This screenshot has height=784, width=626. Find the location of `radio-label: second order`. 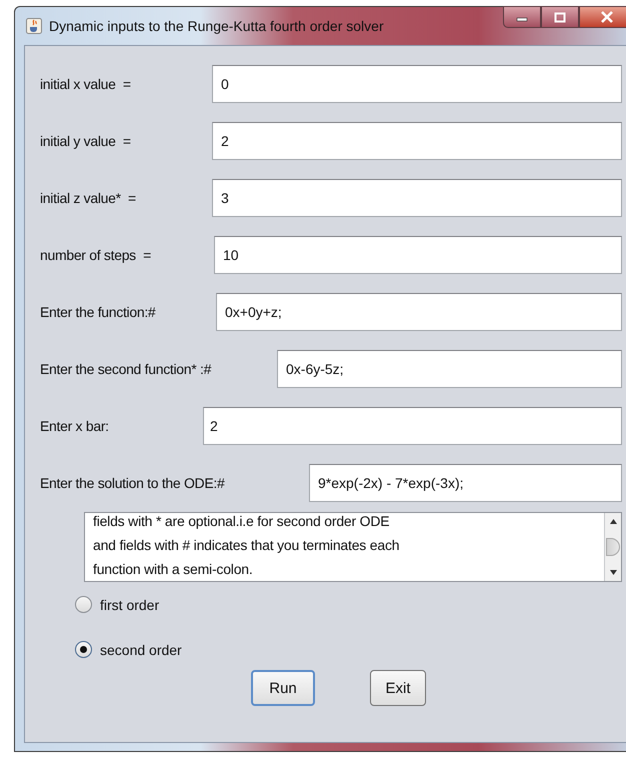

radio-label: second order is located at coordinates (141, 650).